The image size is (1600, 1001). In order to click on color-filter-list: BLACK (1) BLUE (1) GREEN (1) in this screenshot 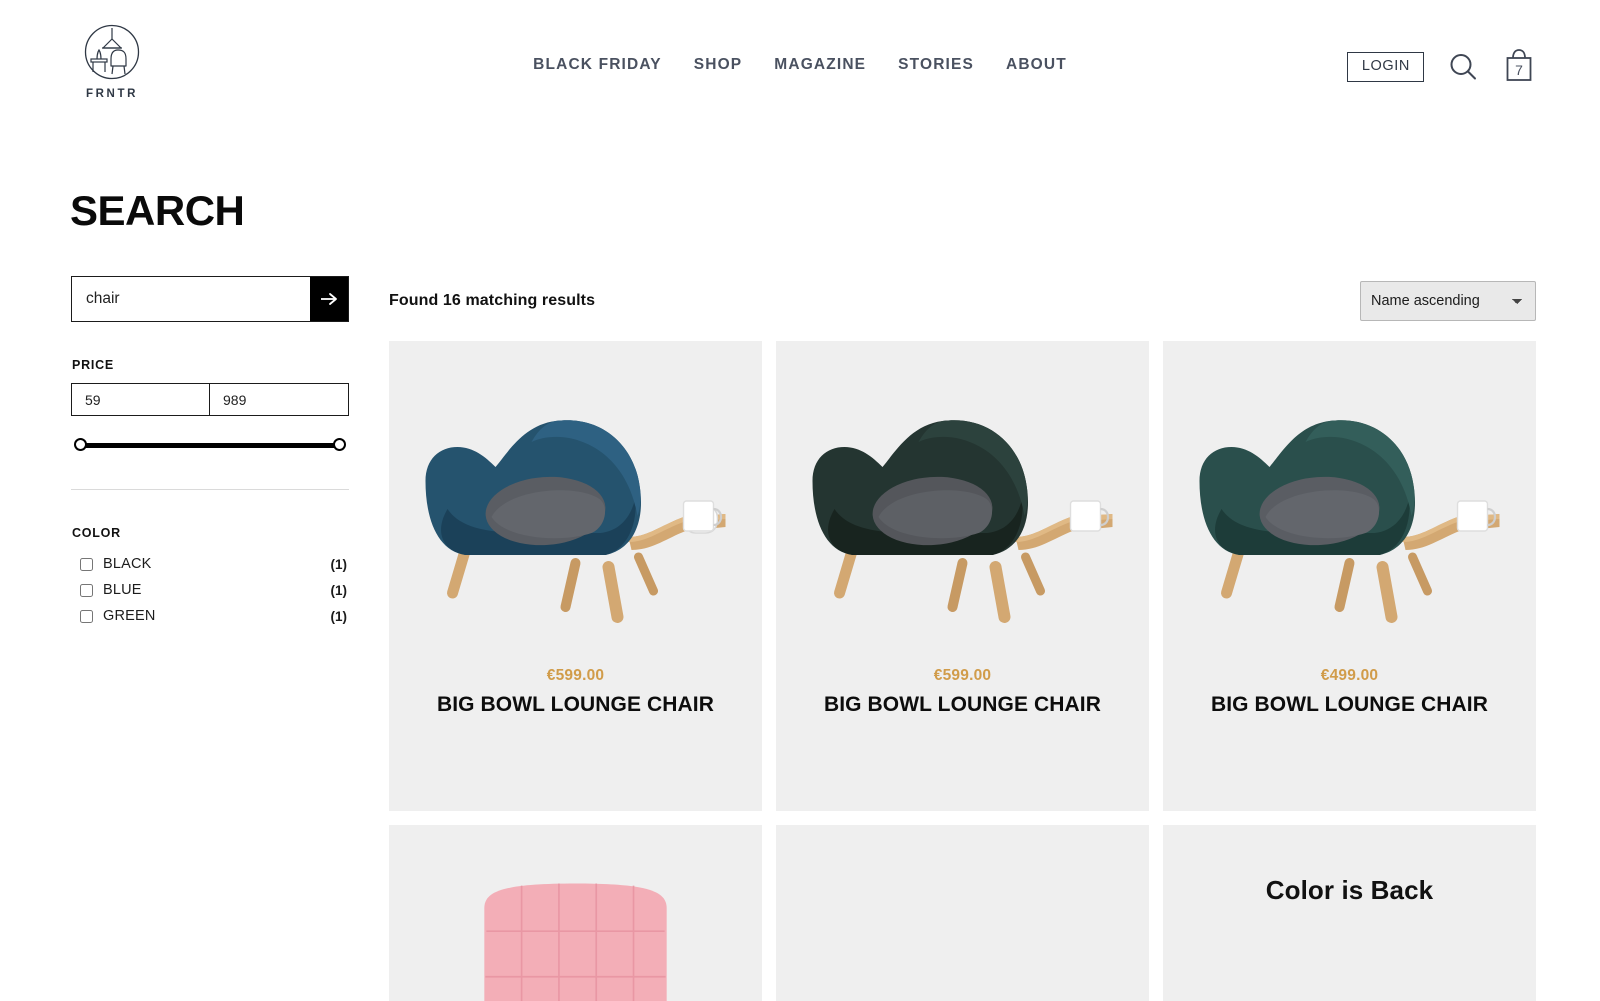, I will do `click(210, 590)`.